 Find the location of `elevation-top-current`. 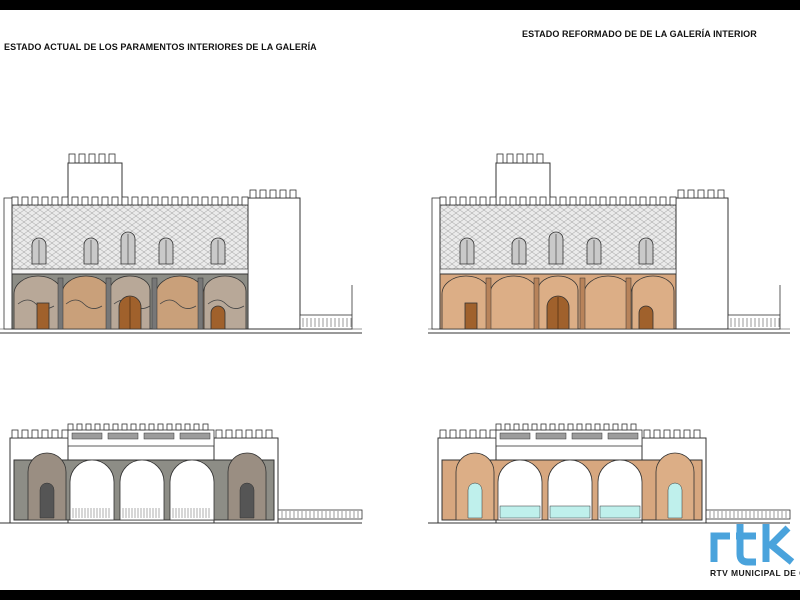

elevation-top-current is located at coordinates (181, 243).